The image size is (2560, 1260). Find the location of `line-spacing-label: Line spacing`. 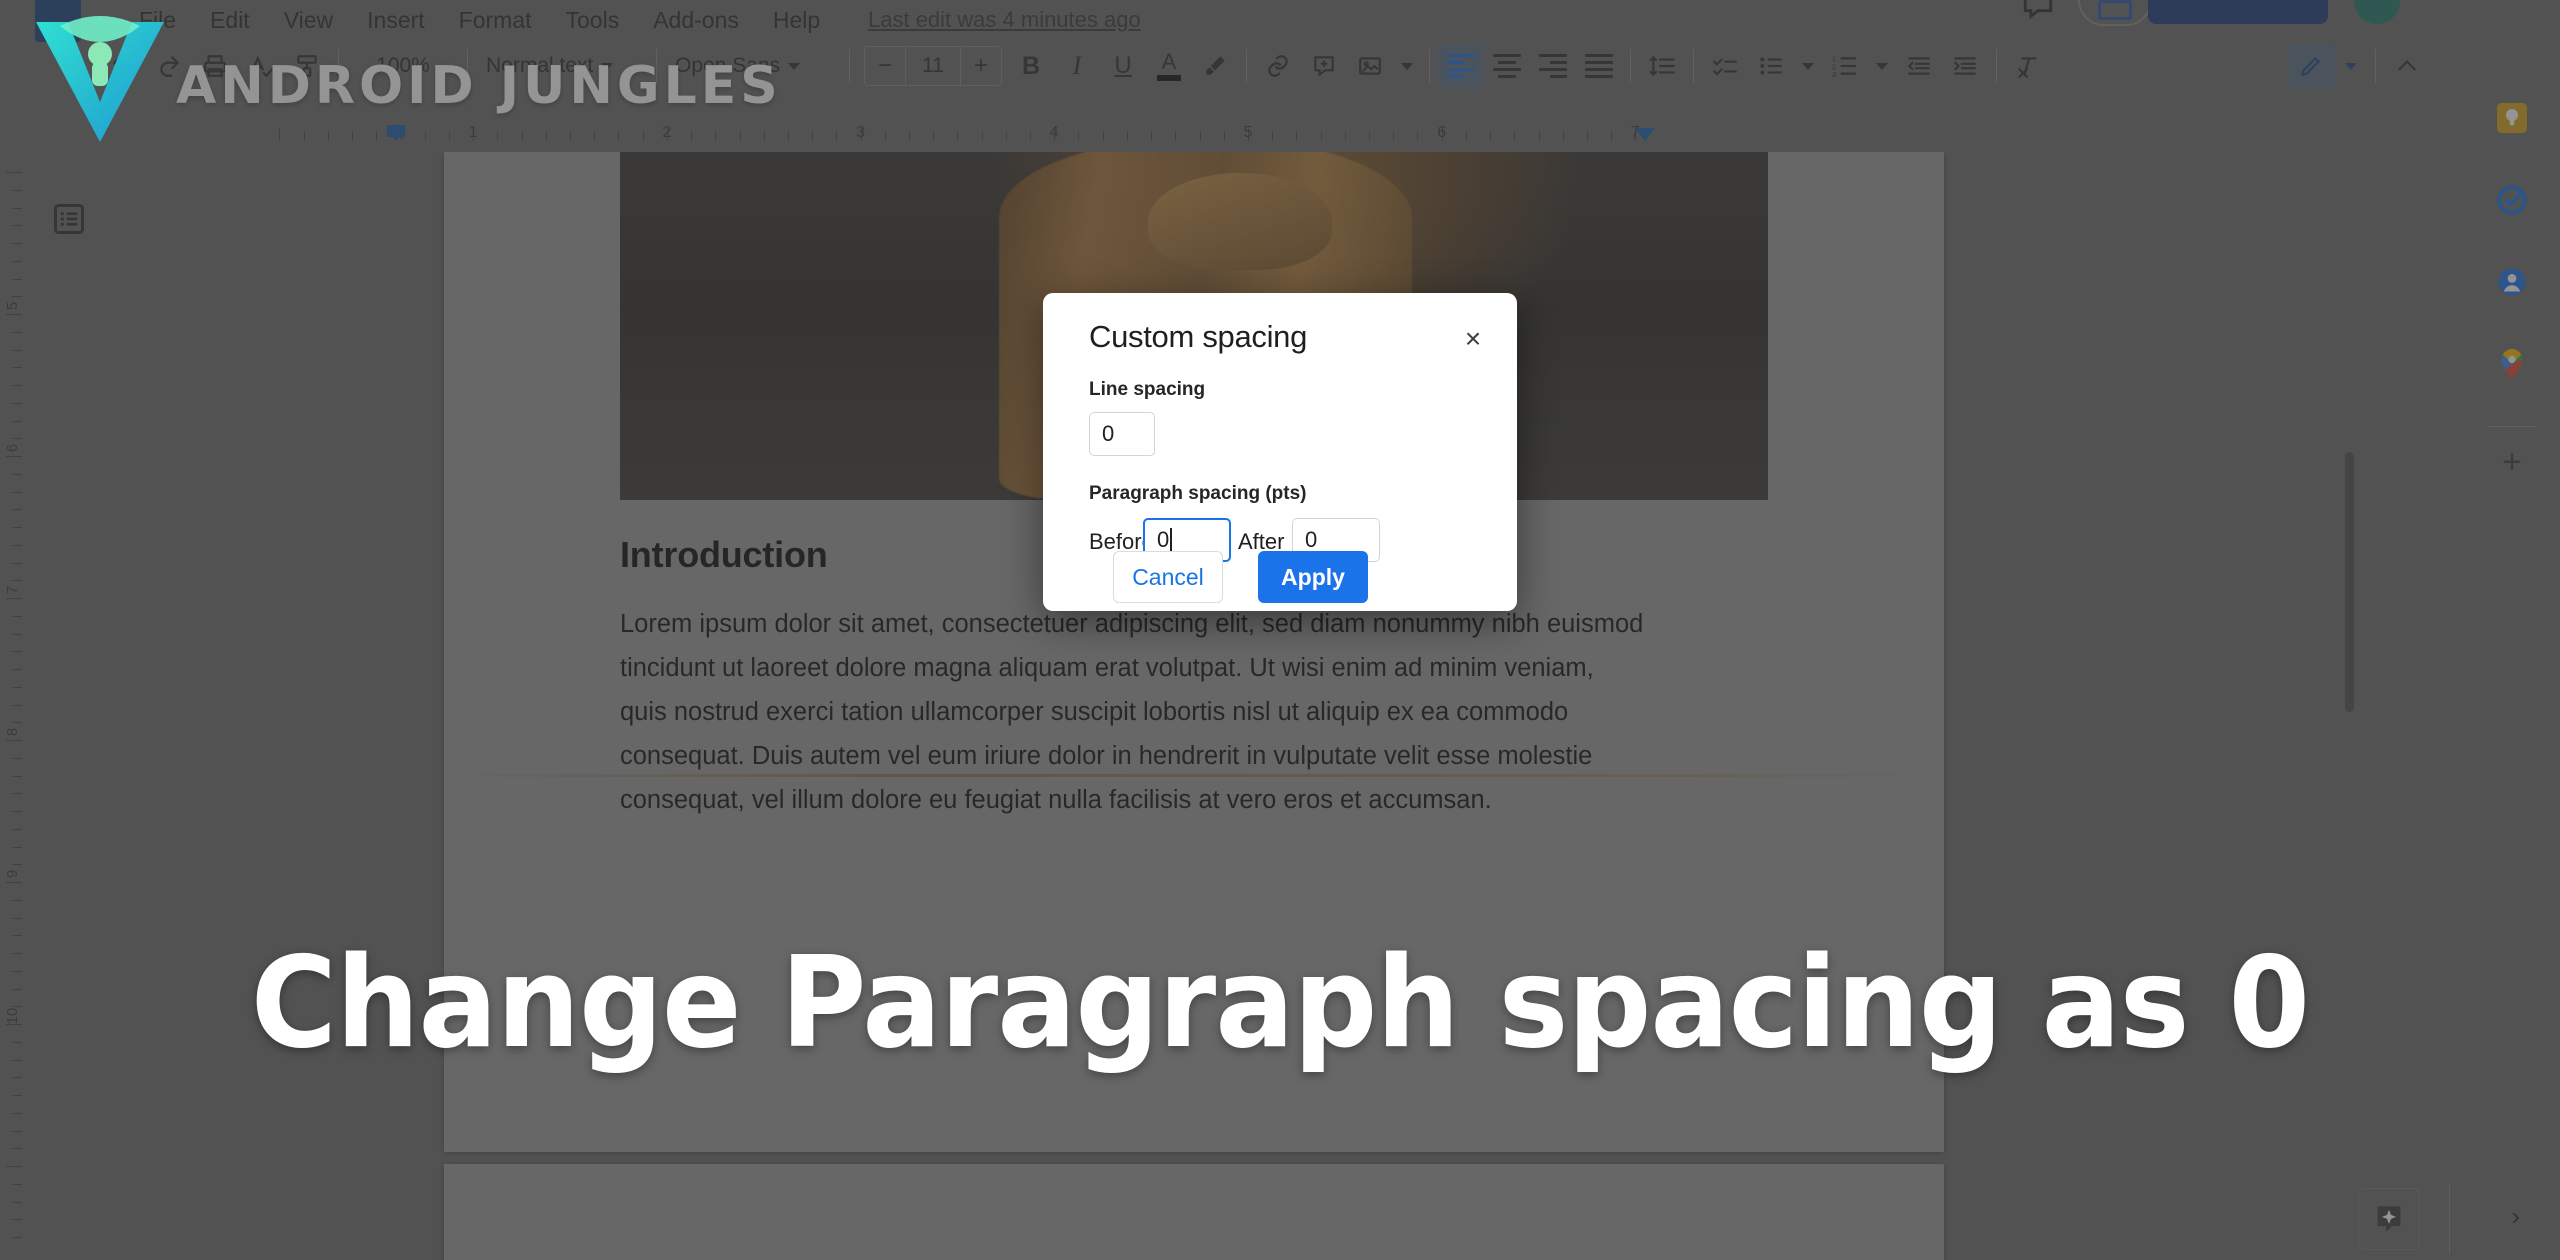

line-spacing-label: Line spacing is located at coordinates (1147, 389).